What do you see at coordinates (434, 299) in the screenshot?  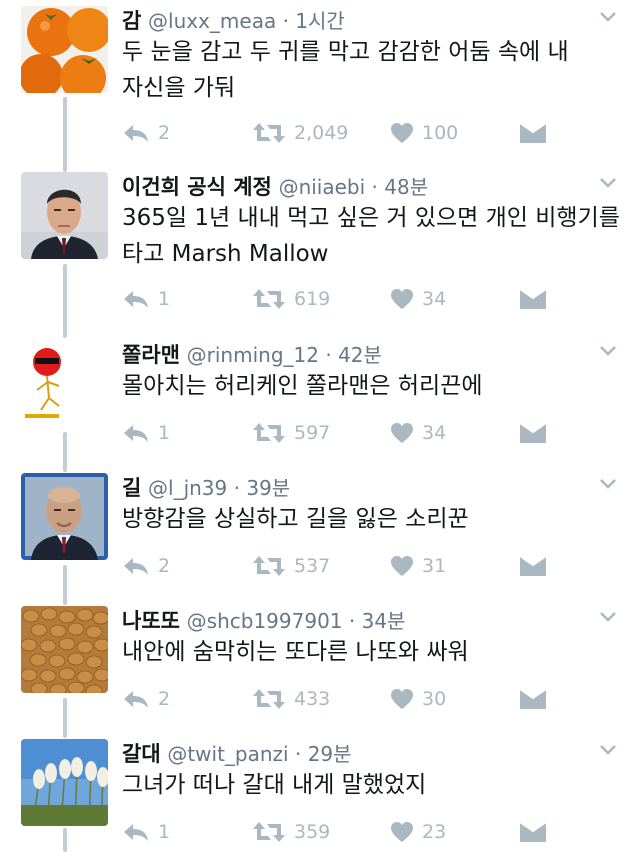 I see `like-count: 34` at bounding box center [434, 299].